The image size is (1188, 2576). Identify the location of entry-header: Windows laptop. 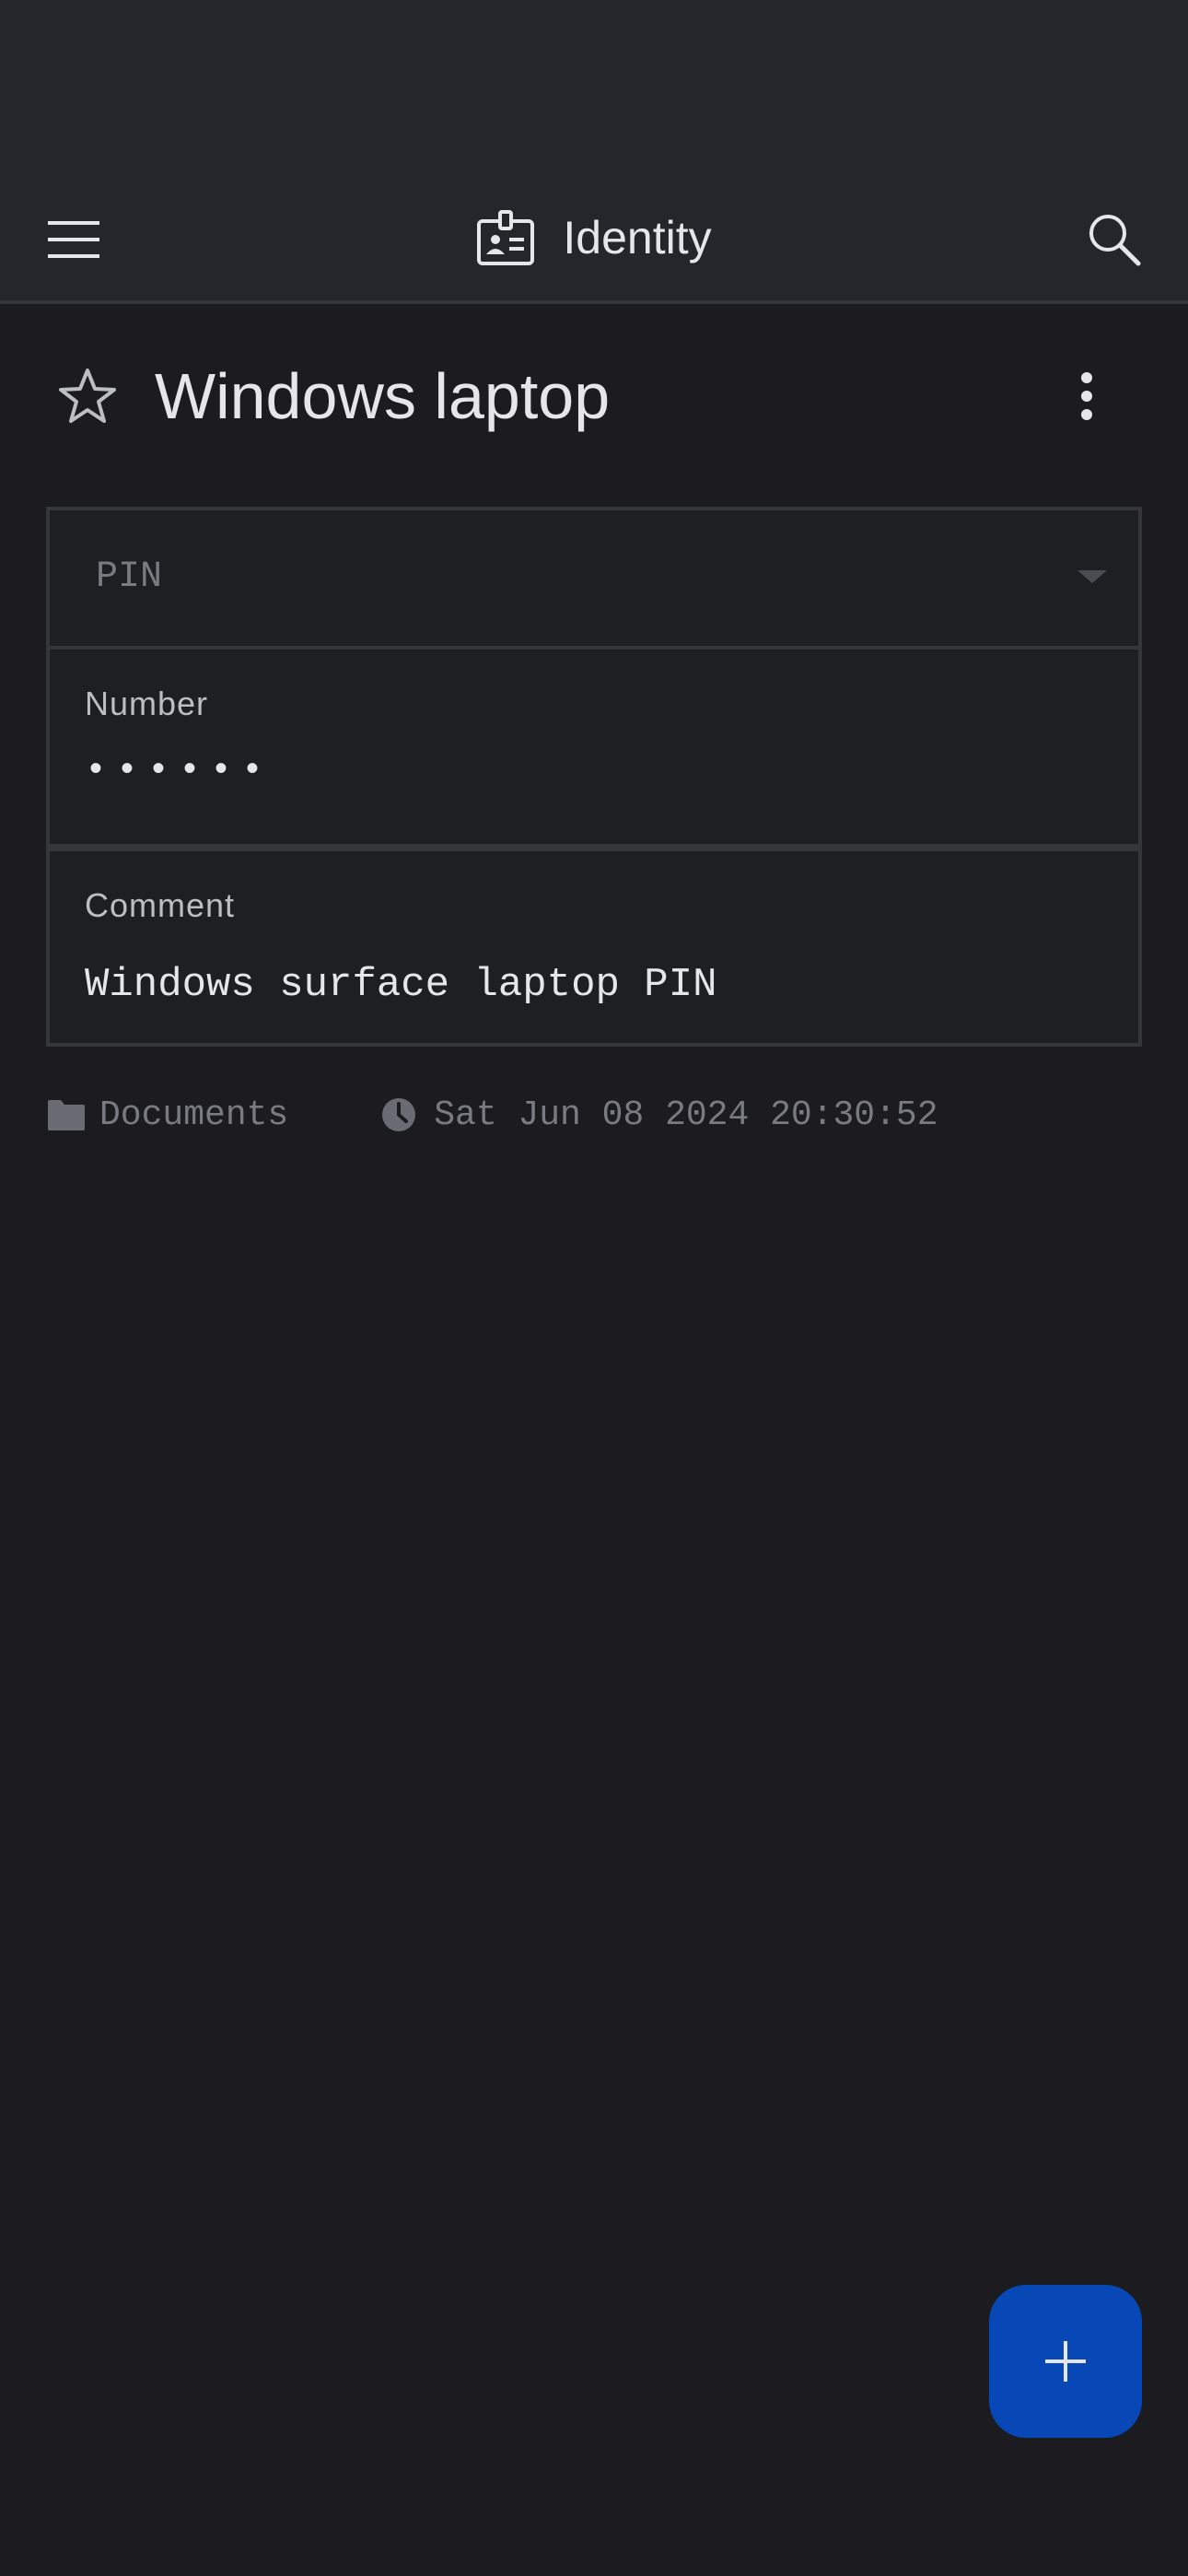
(594, 396).